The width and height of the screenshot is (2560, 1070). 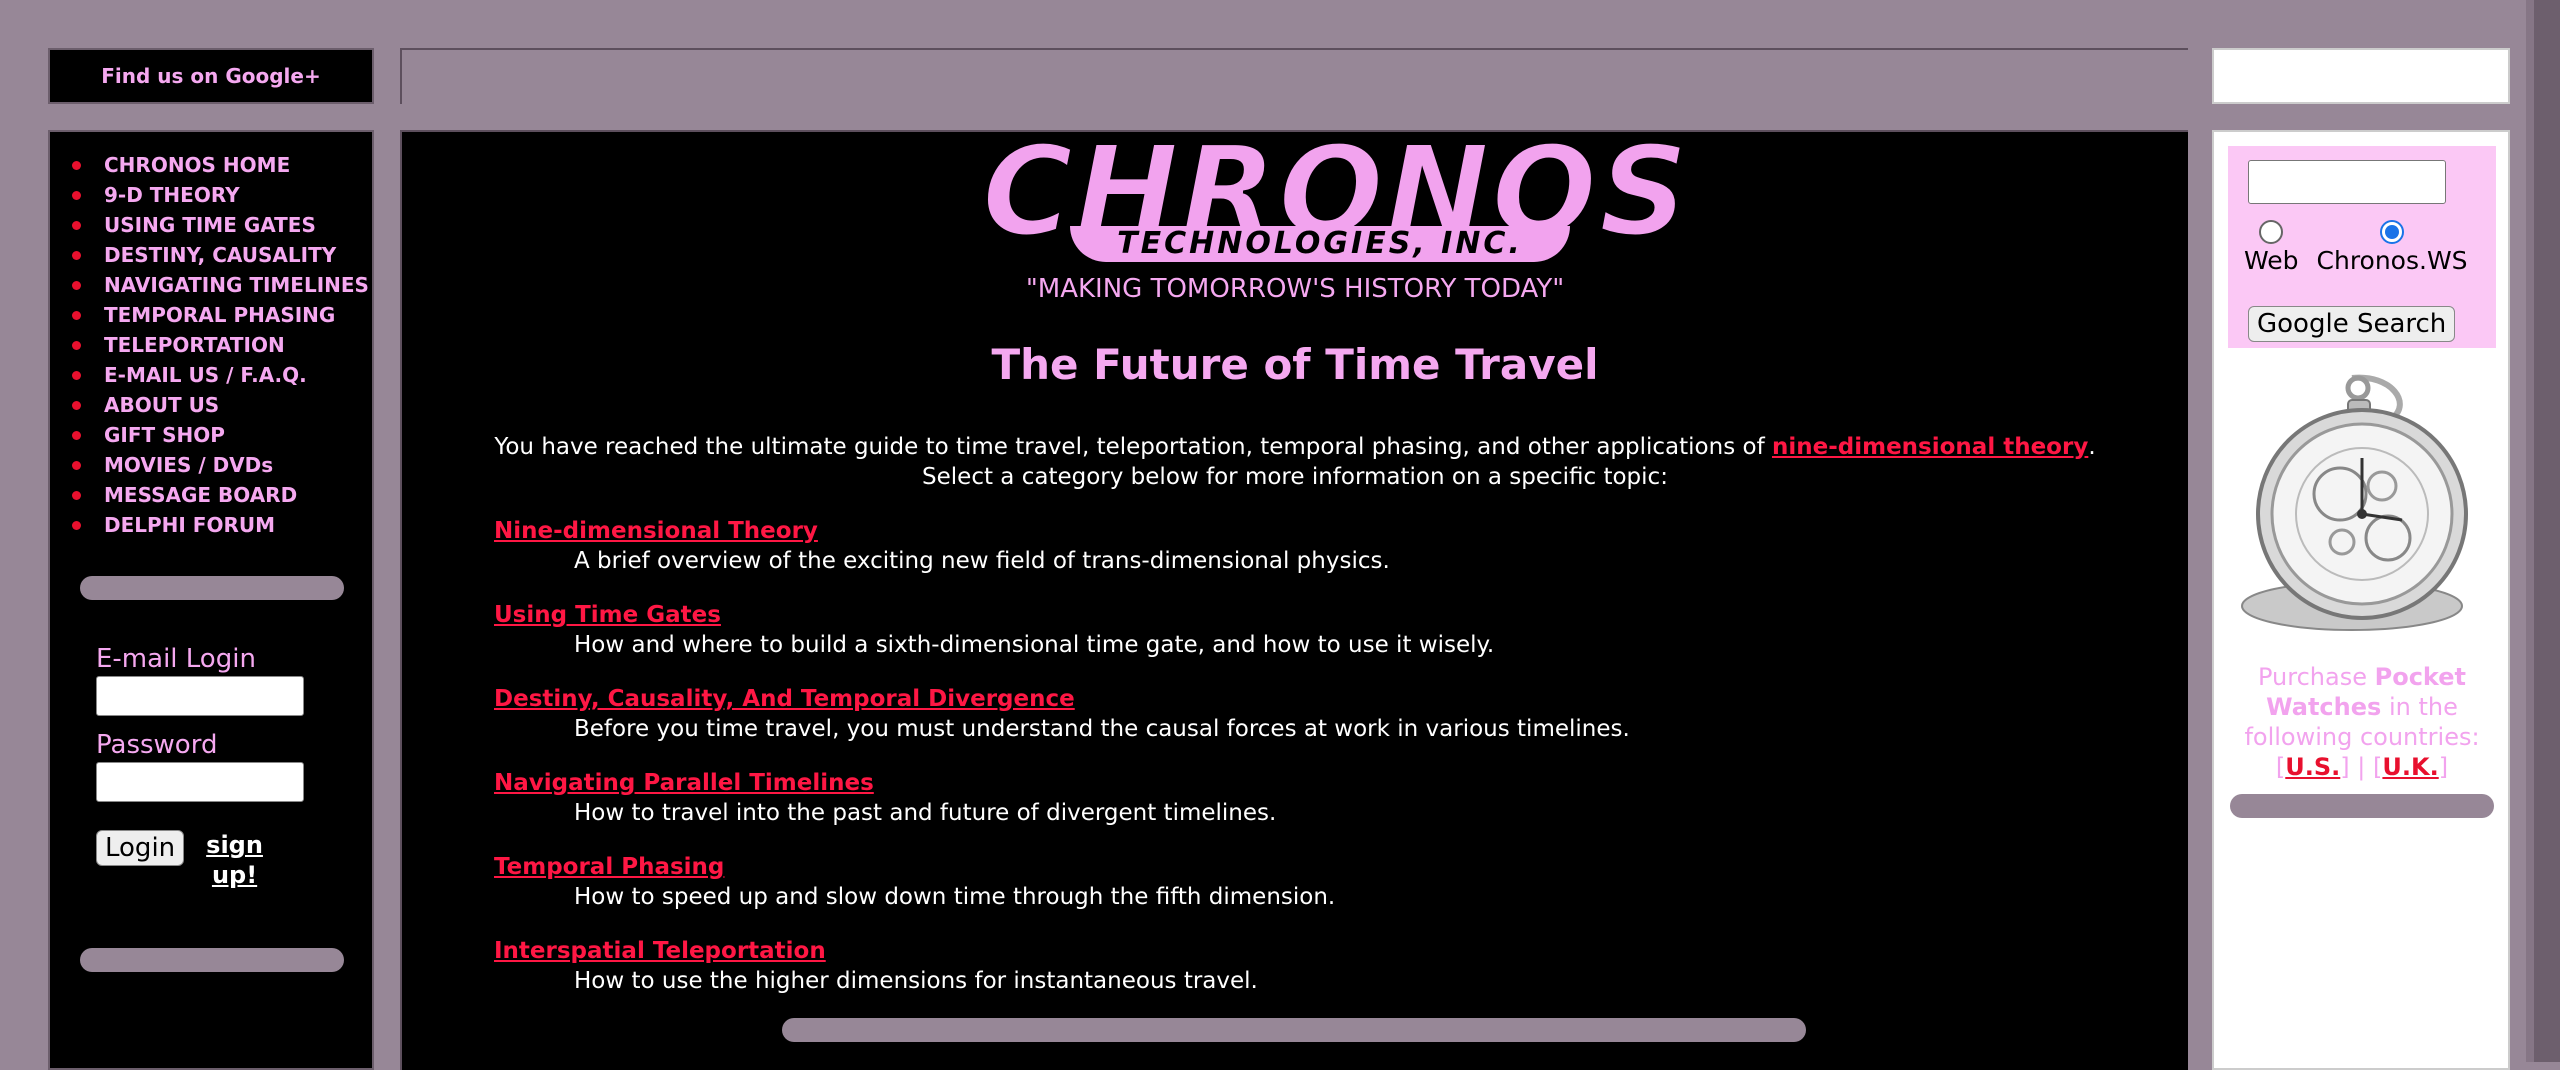 What do you see at coordinates (1294, 951) in the screenshot?
I see `topic-link: Interspatial Teleportation` at bounding box center [1294, 951].